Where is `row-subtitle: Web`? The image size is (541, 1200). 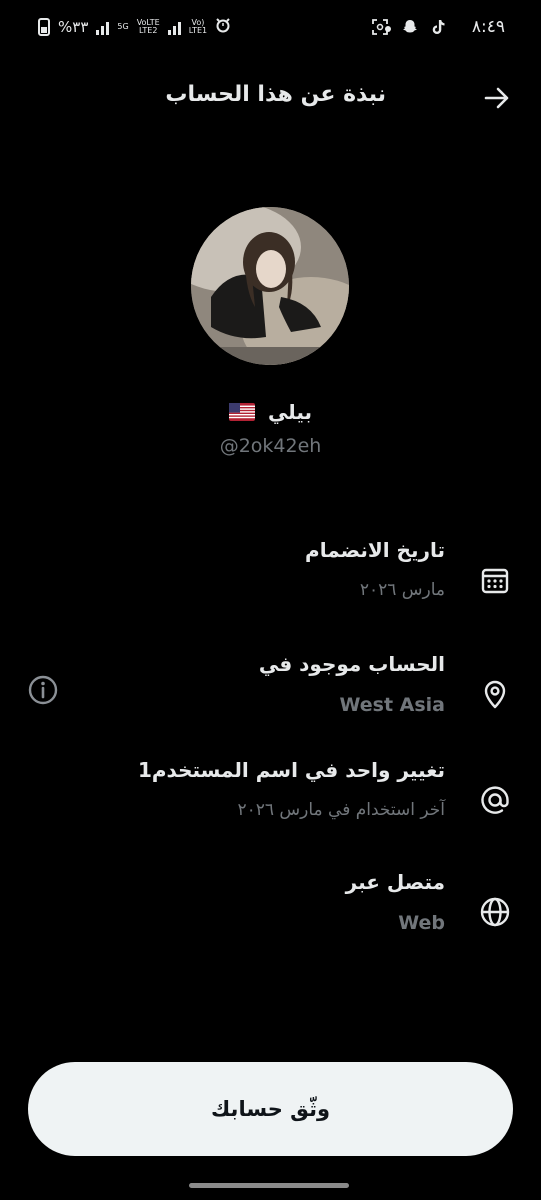
row-subtitle: Web is located at coordinates (421, 923).